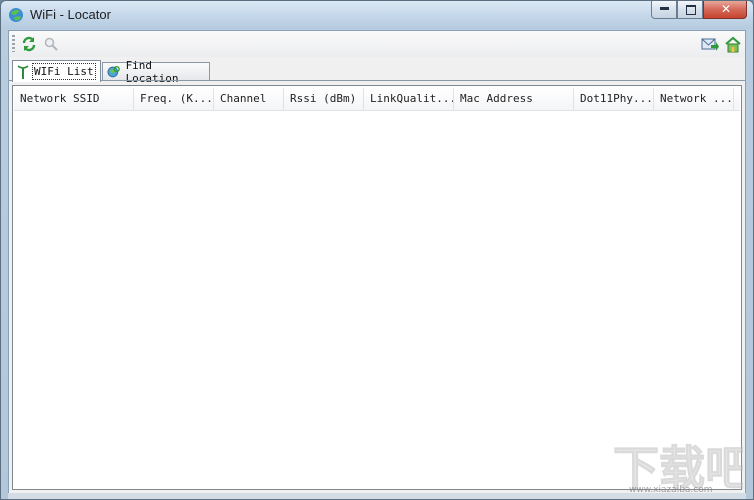  Describe the element at coordinates (377, 44) in the screenshot. I see `toolbar` at that location.